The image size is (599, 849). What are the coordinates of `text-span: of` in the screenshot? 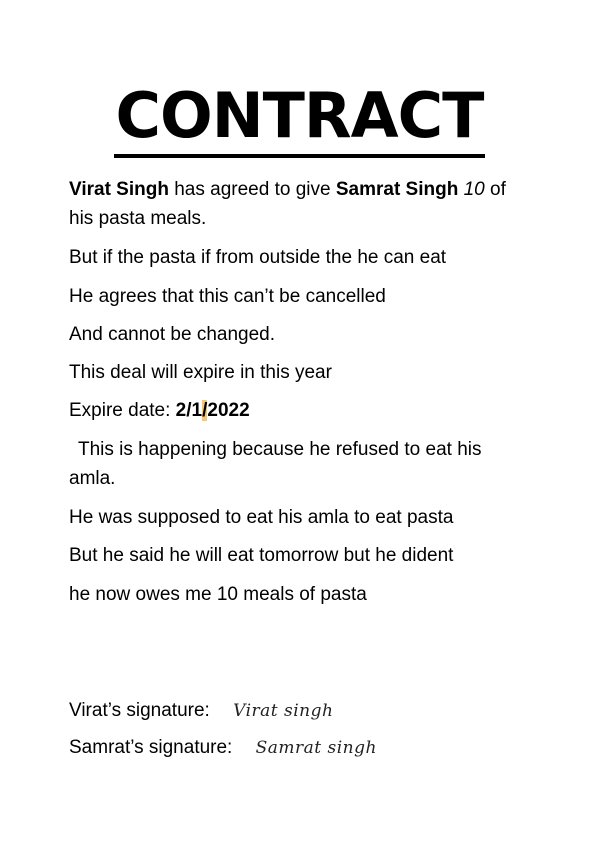 It's located at (495, 189).